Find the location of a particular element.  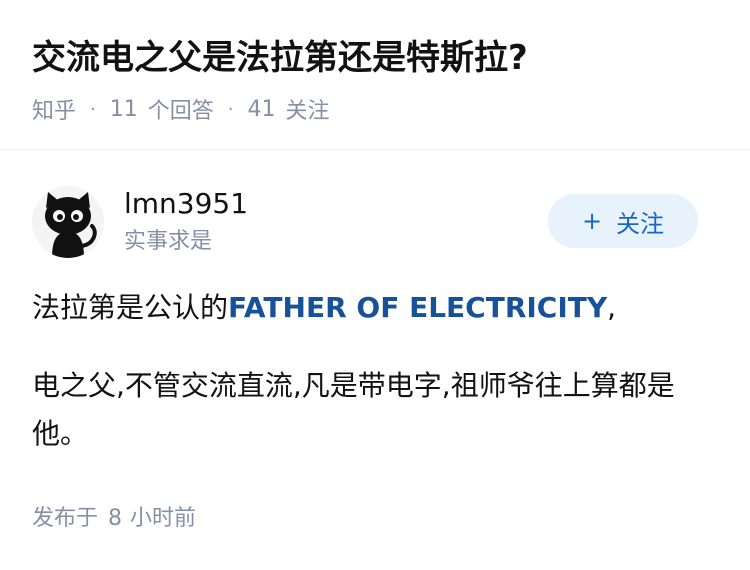

author-bio: 实事求是 is located at coordinates (168, 241).